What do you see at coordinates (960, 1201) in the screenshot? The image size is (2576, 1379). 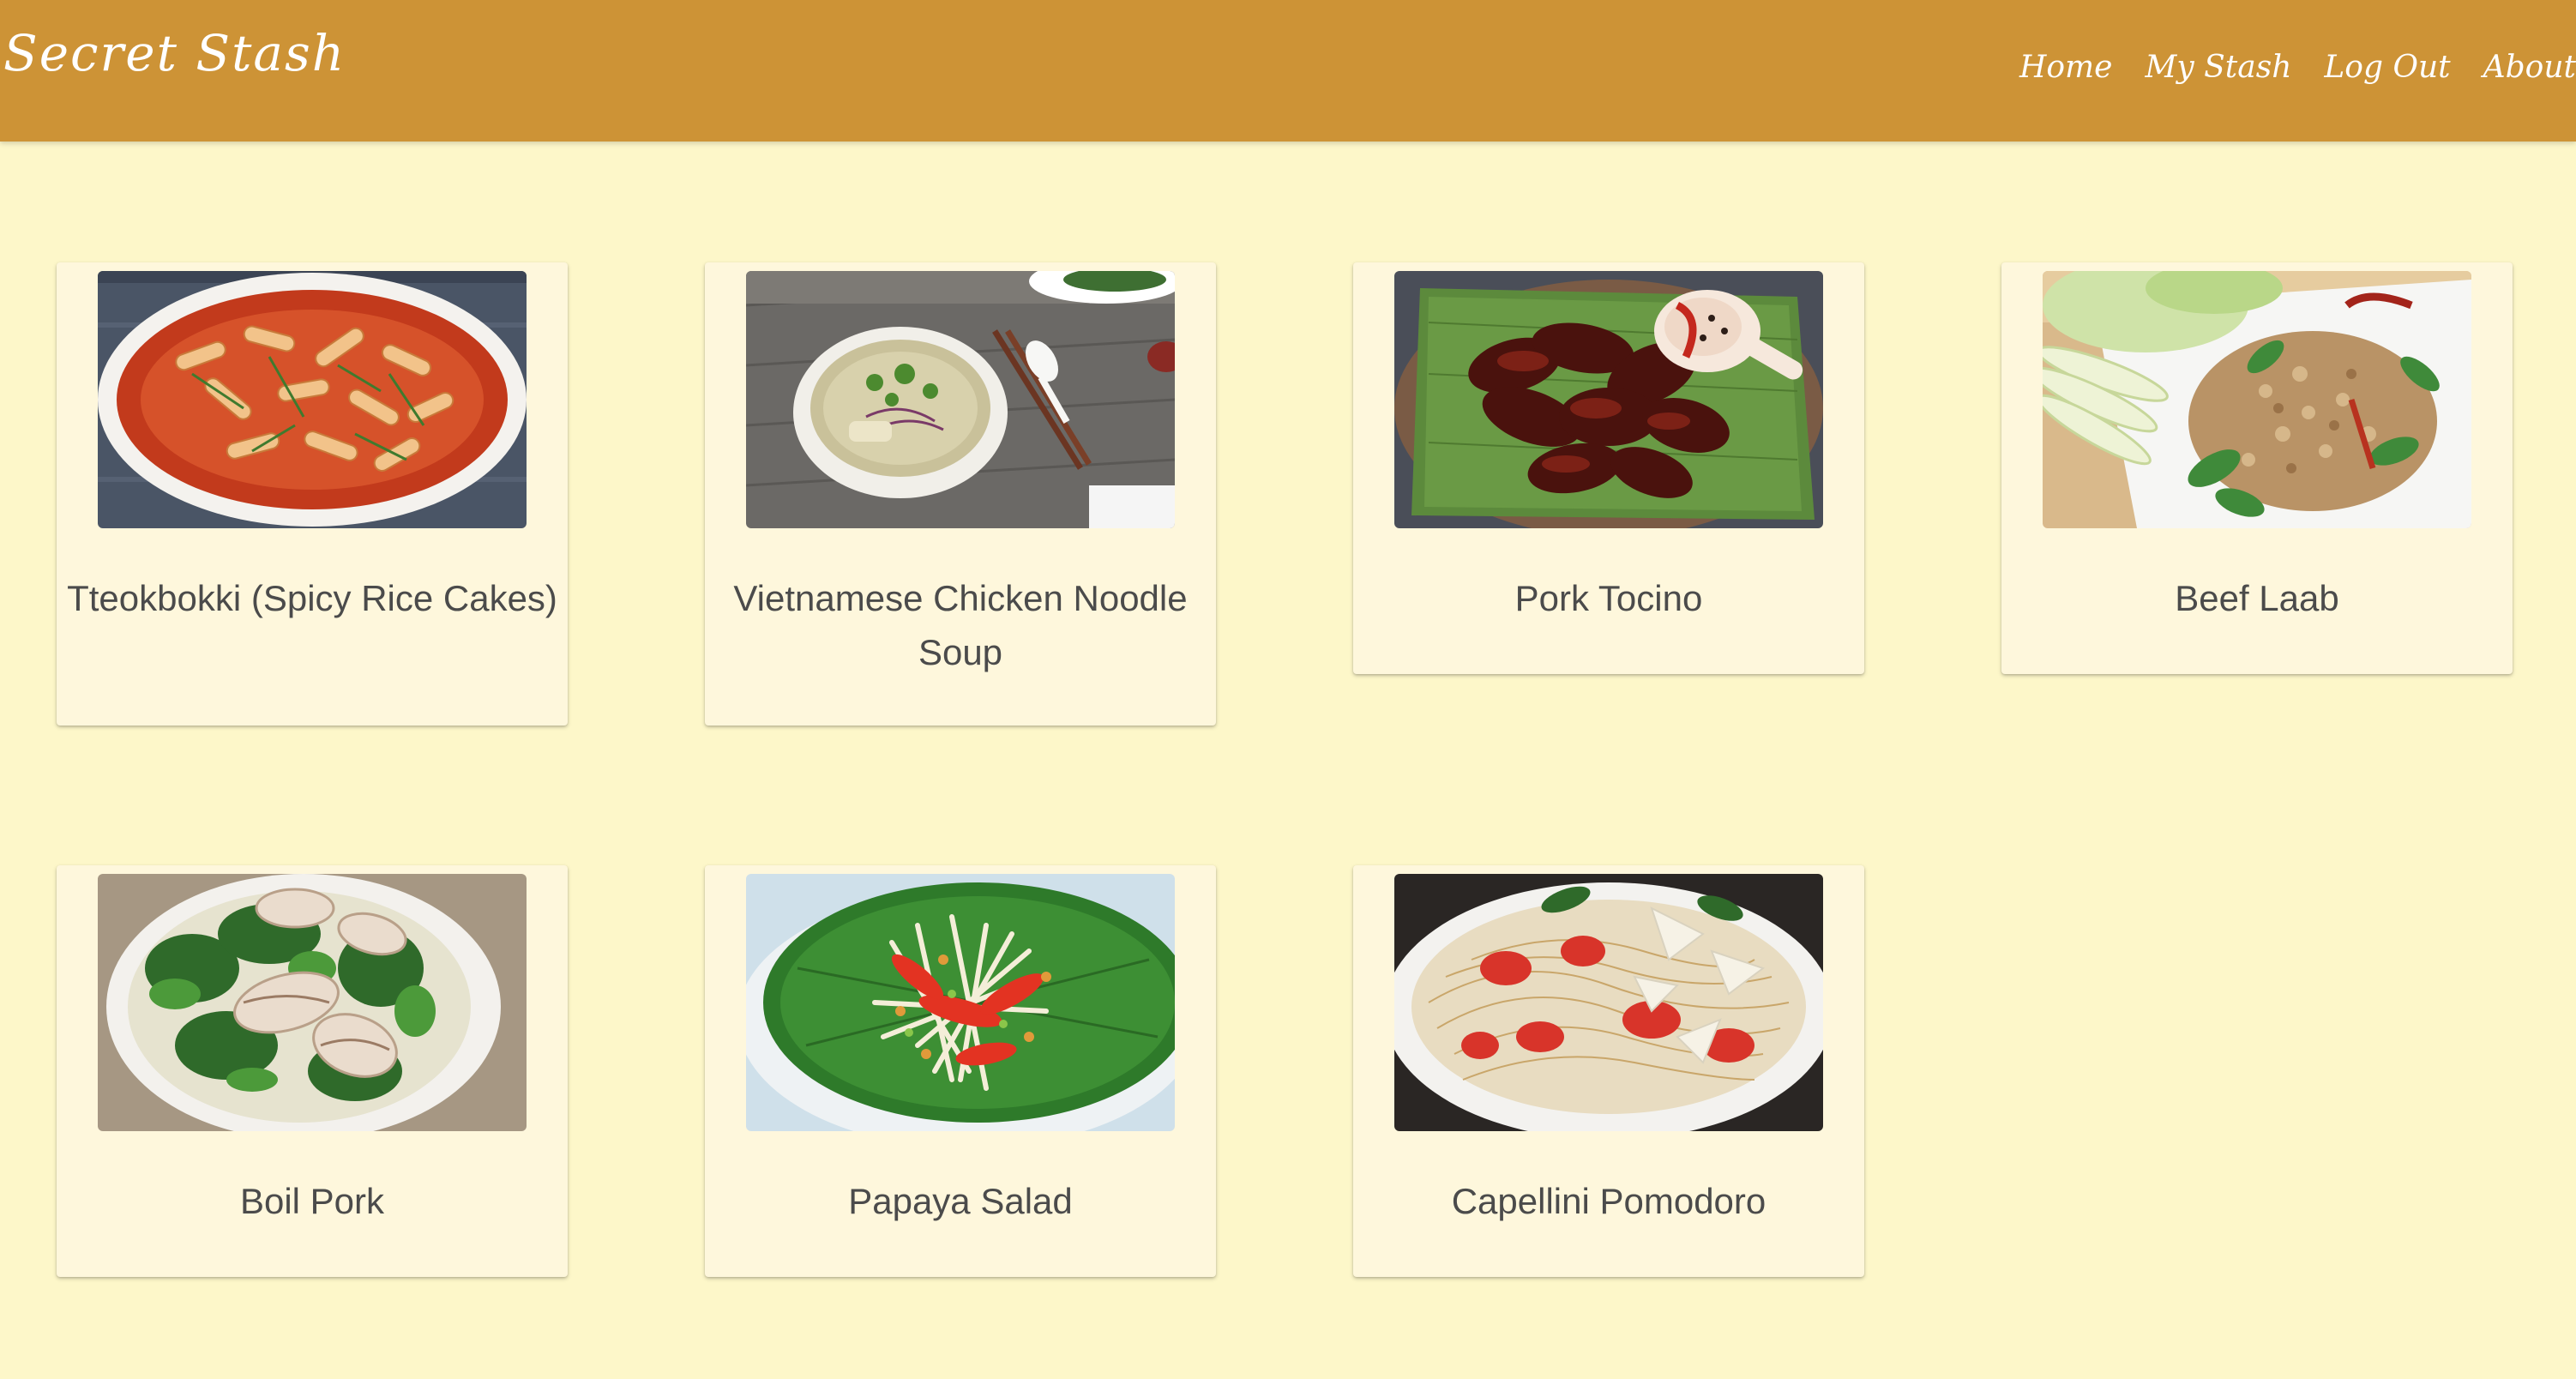 I see `recipe-title: Papaya Salad` at bounding box center [960, 1201].